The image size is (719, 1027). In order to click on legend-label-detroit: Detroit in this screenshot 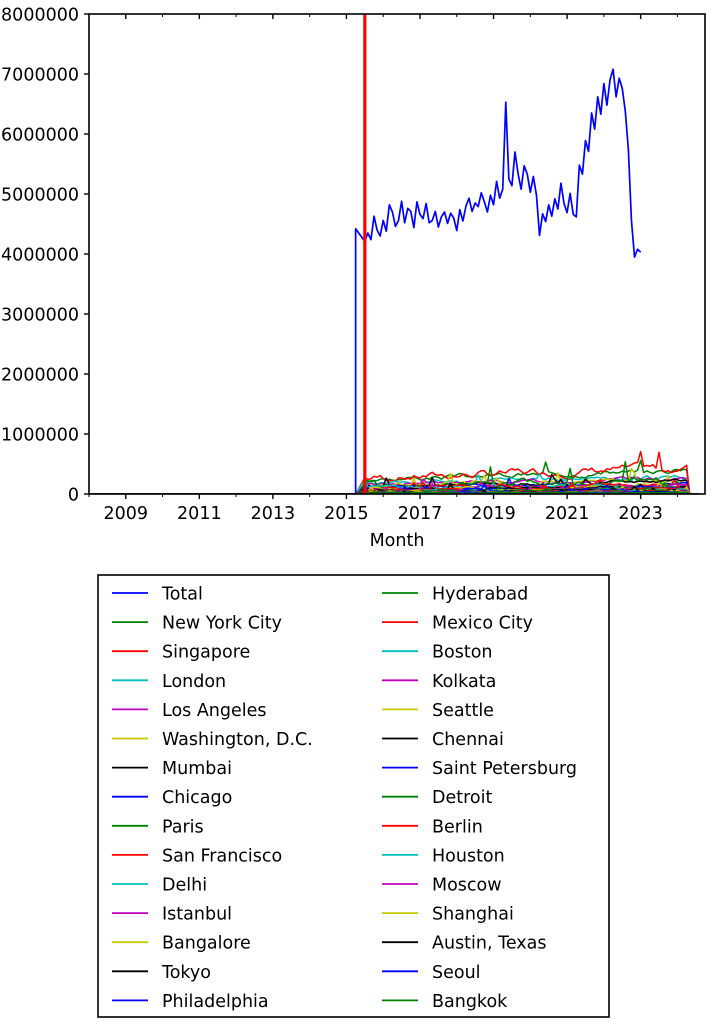, I will do `click(462, 798)`.